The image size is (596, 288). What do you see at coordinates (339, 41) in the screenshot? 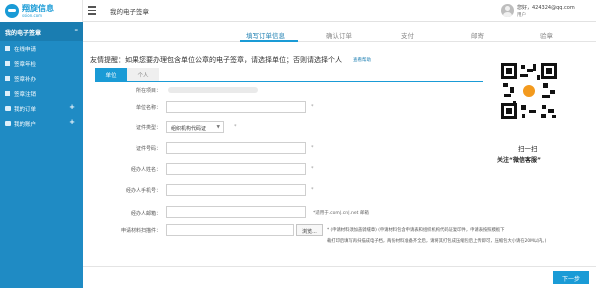
I see `steps-divider` at bounding box center [339, 41].